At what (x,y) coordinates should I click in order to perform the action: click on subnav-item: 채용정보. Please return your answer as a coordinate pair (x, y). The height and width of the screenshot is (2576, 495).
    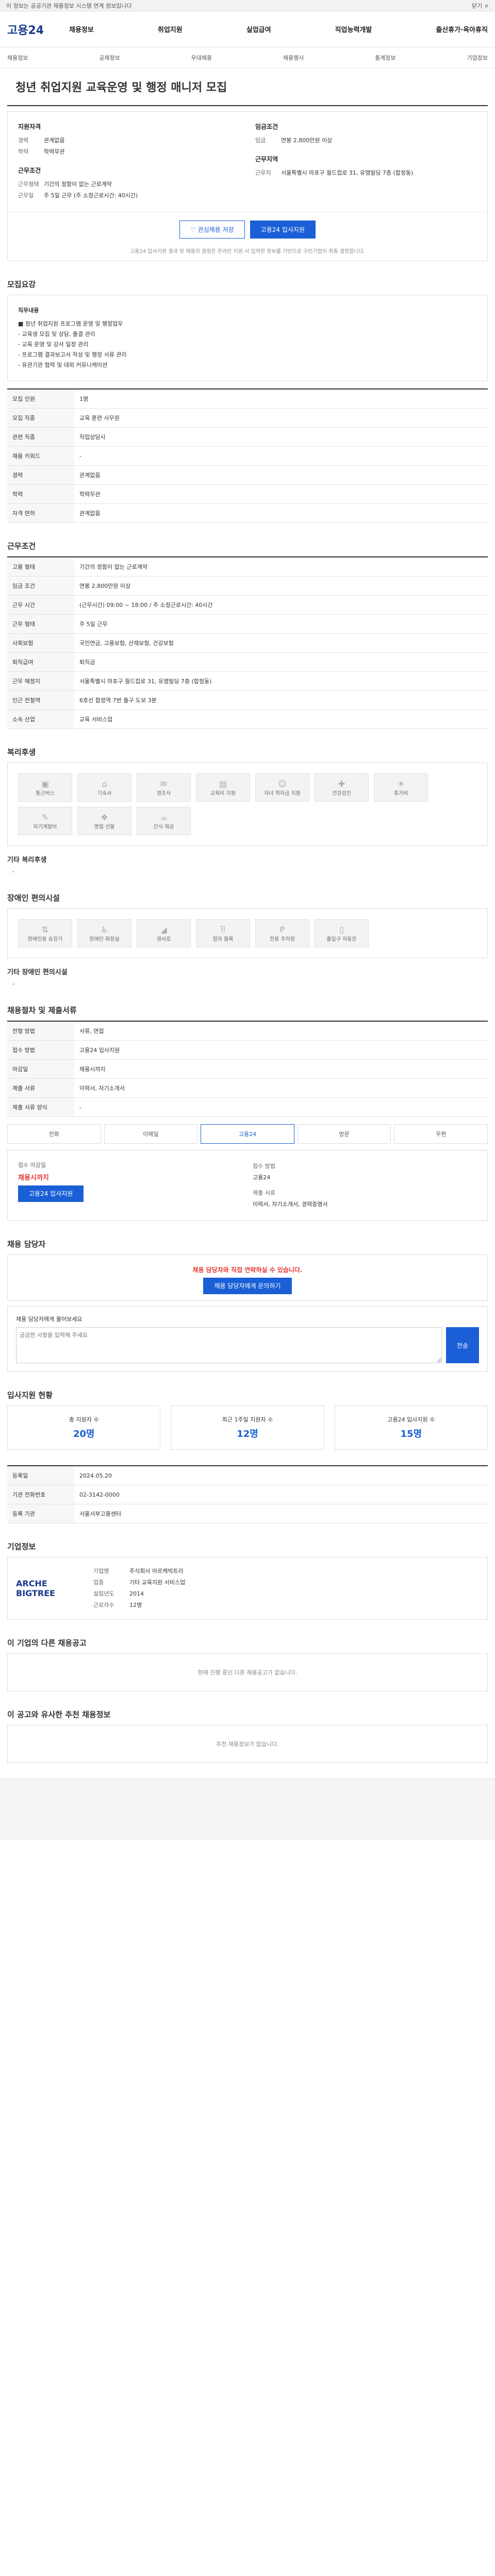
    Looking at the image, I should click on (17, 58).